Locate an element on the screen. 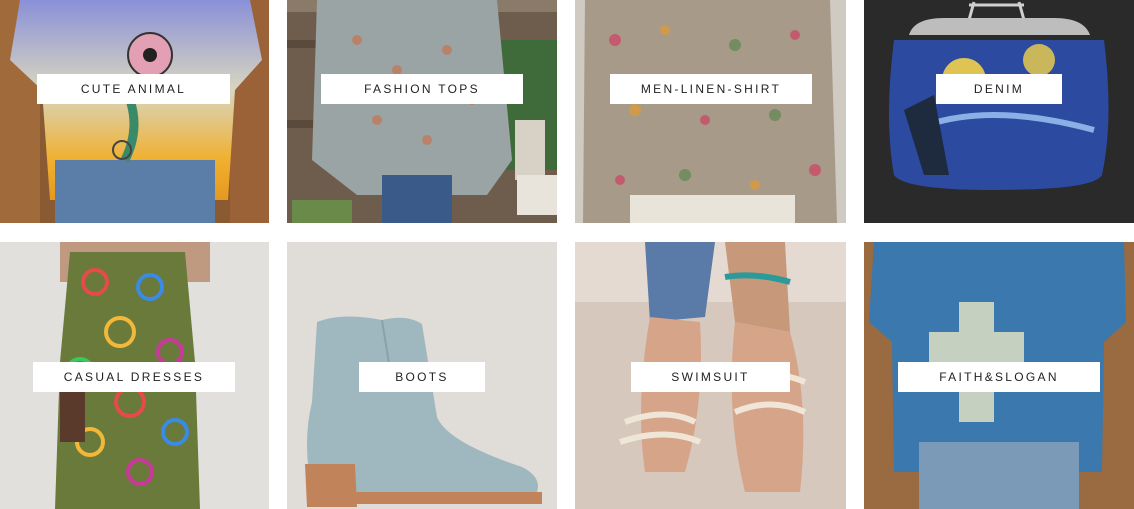  category-tile-men-linen-shirt: MEN-LINEN-SHIRT is located at coordinates (710, 111).